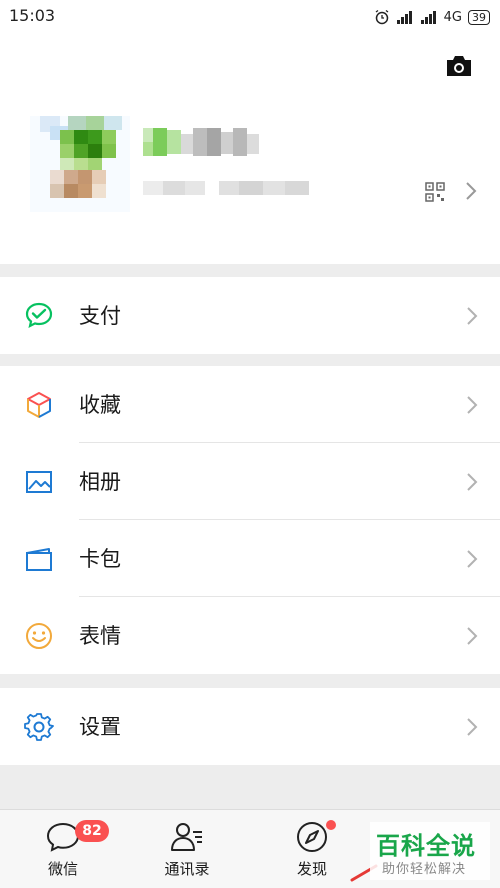 This screenshot has width=500, height=888. Describe the element at coordinates (39, 315) in the screenshot. I see `wechat-pay-icon` at that location.